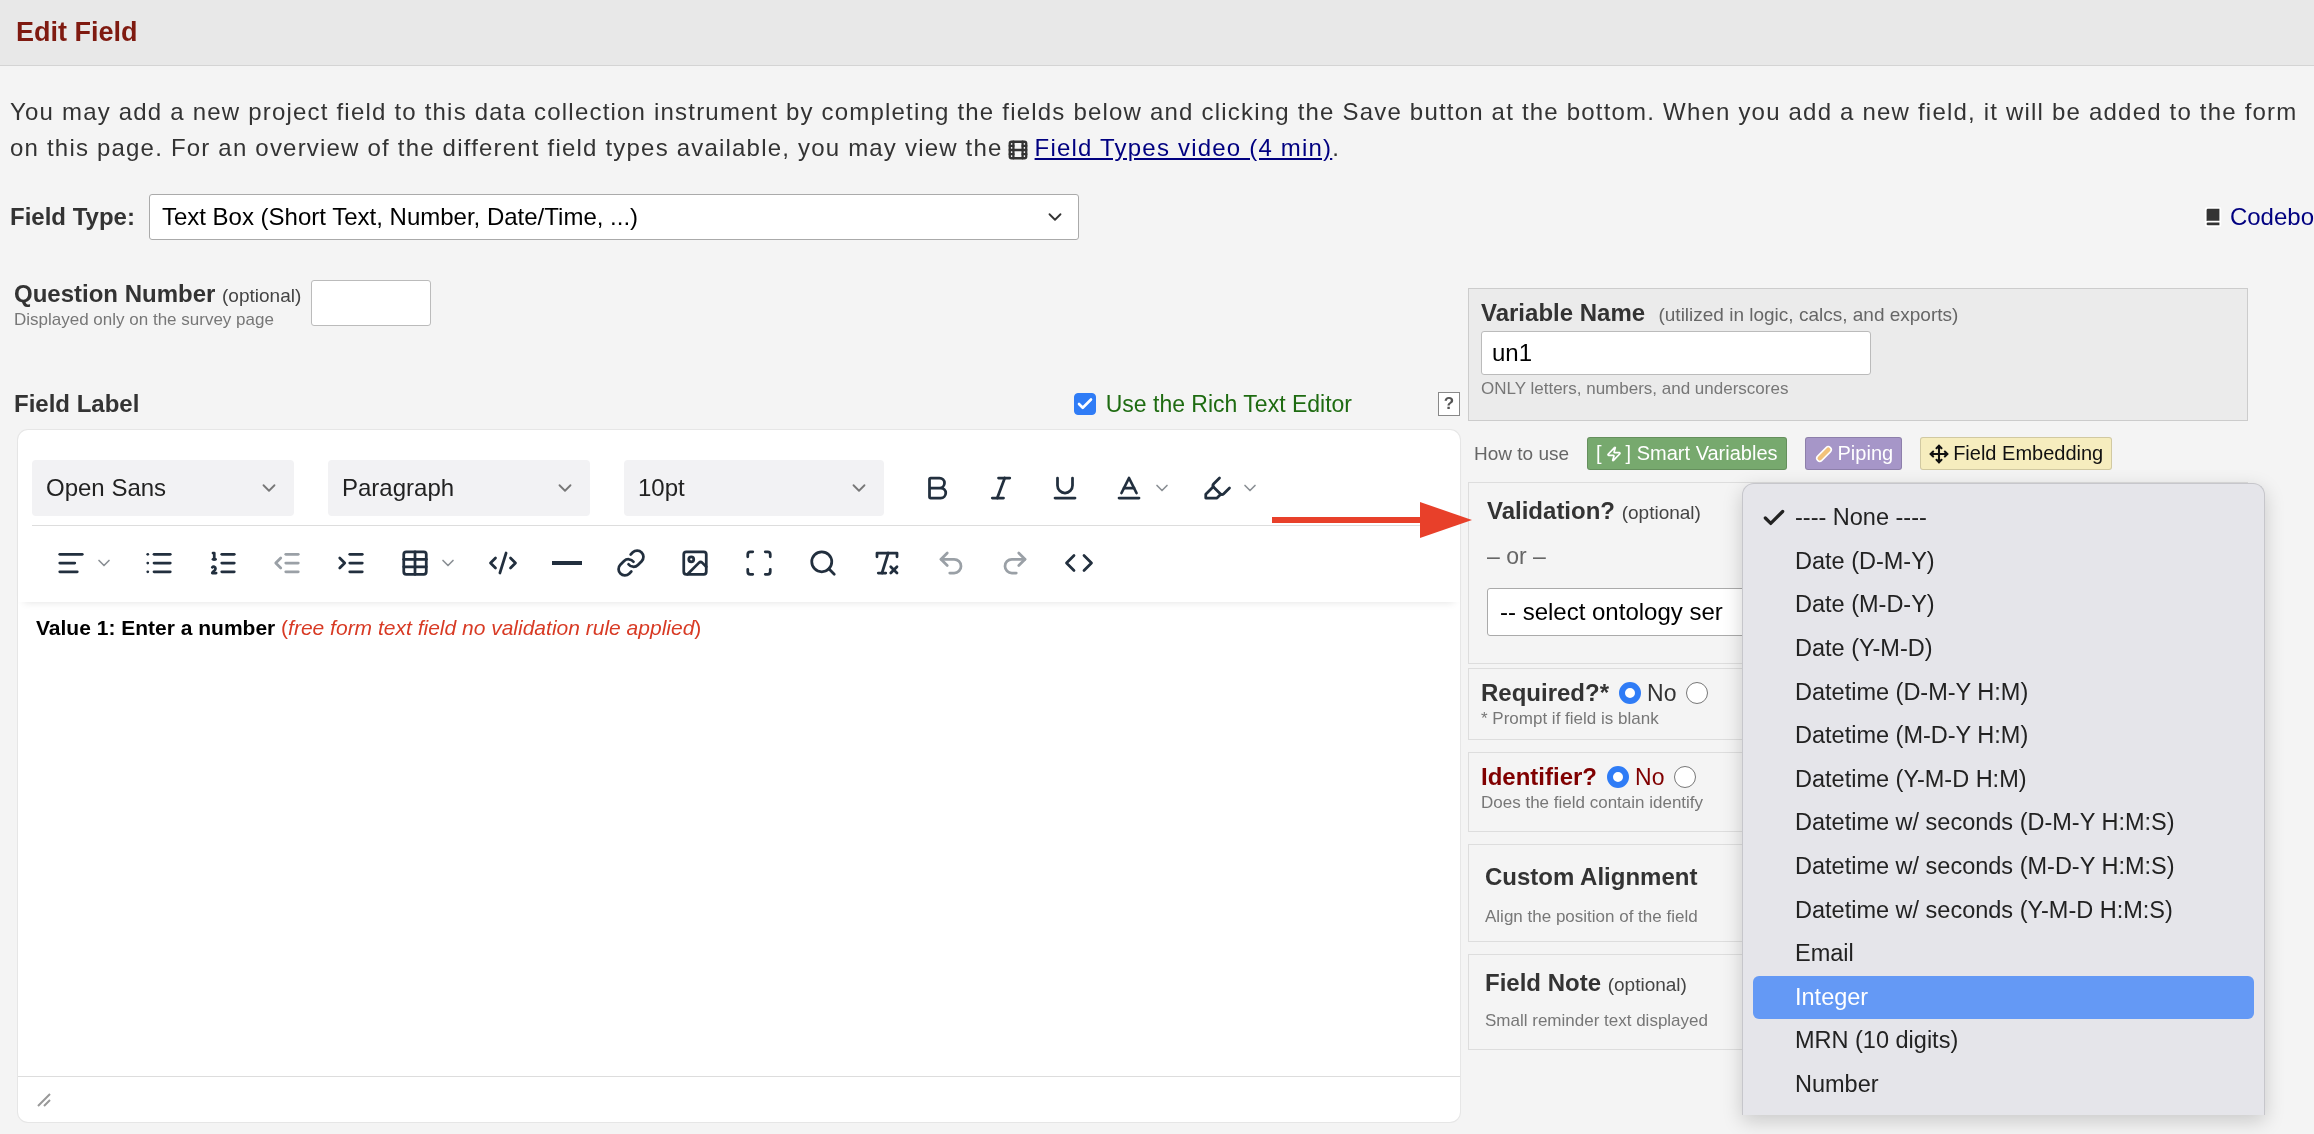 Image resolution: width=2314 pixels, height=1134 pixels. What do you see at coordinates (823, 563) in the screenshot?
I see `search-icon` at bounding box center [823, 563].